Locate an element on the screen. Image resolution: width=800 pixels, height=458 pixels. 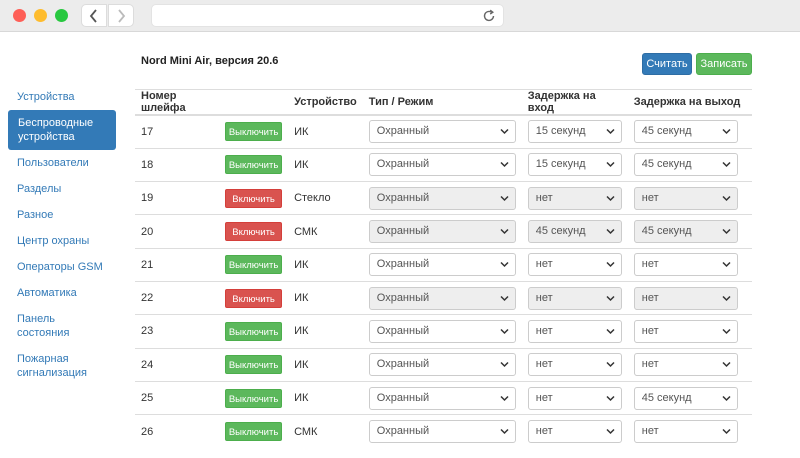
sidebar-item: Устройства is located at coordinates (62, 97).